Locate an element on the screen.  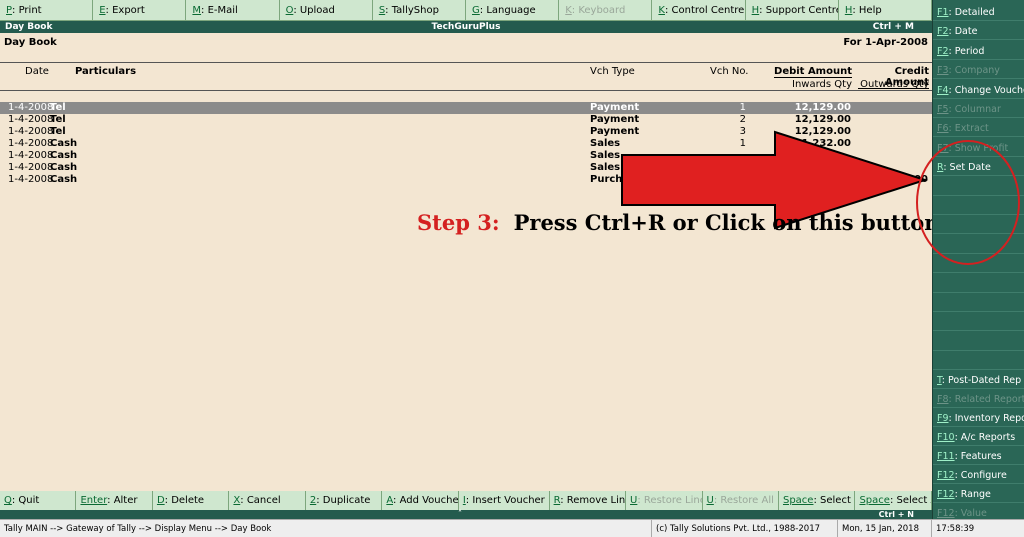
panel-change-voucher-button: F4: Change Voucher is located at coordinates (978, 89).